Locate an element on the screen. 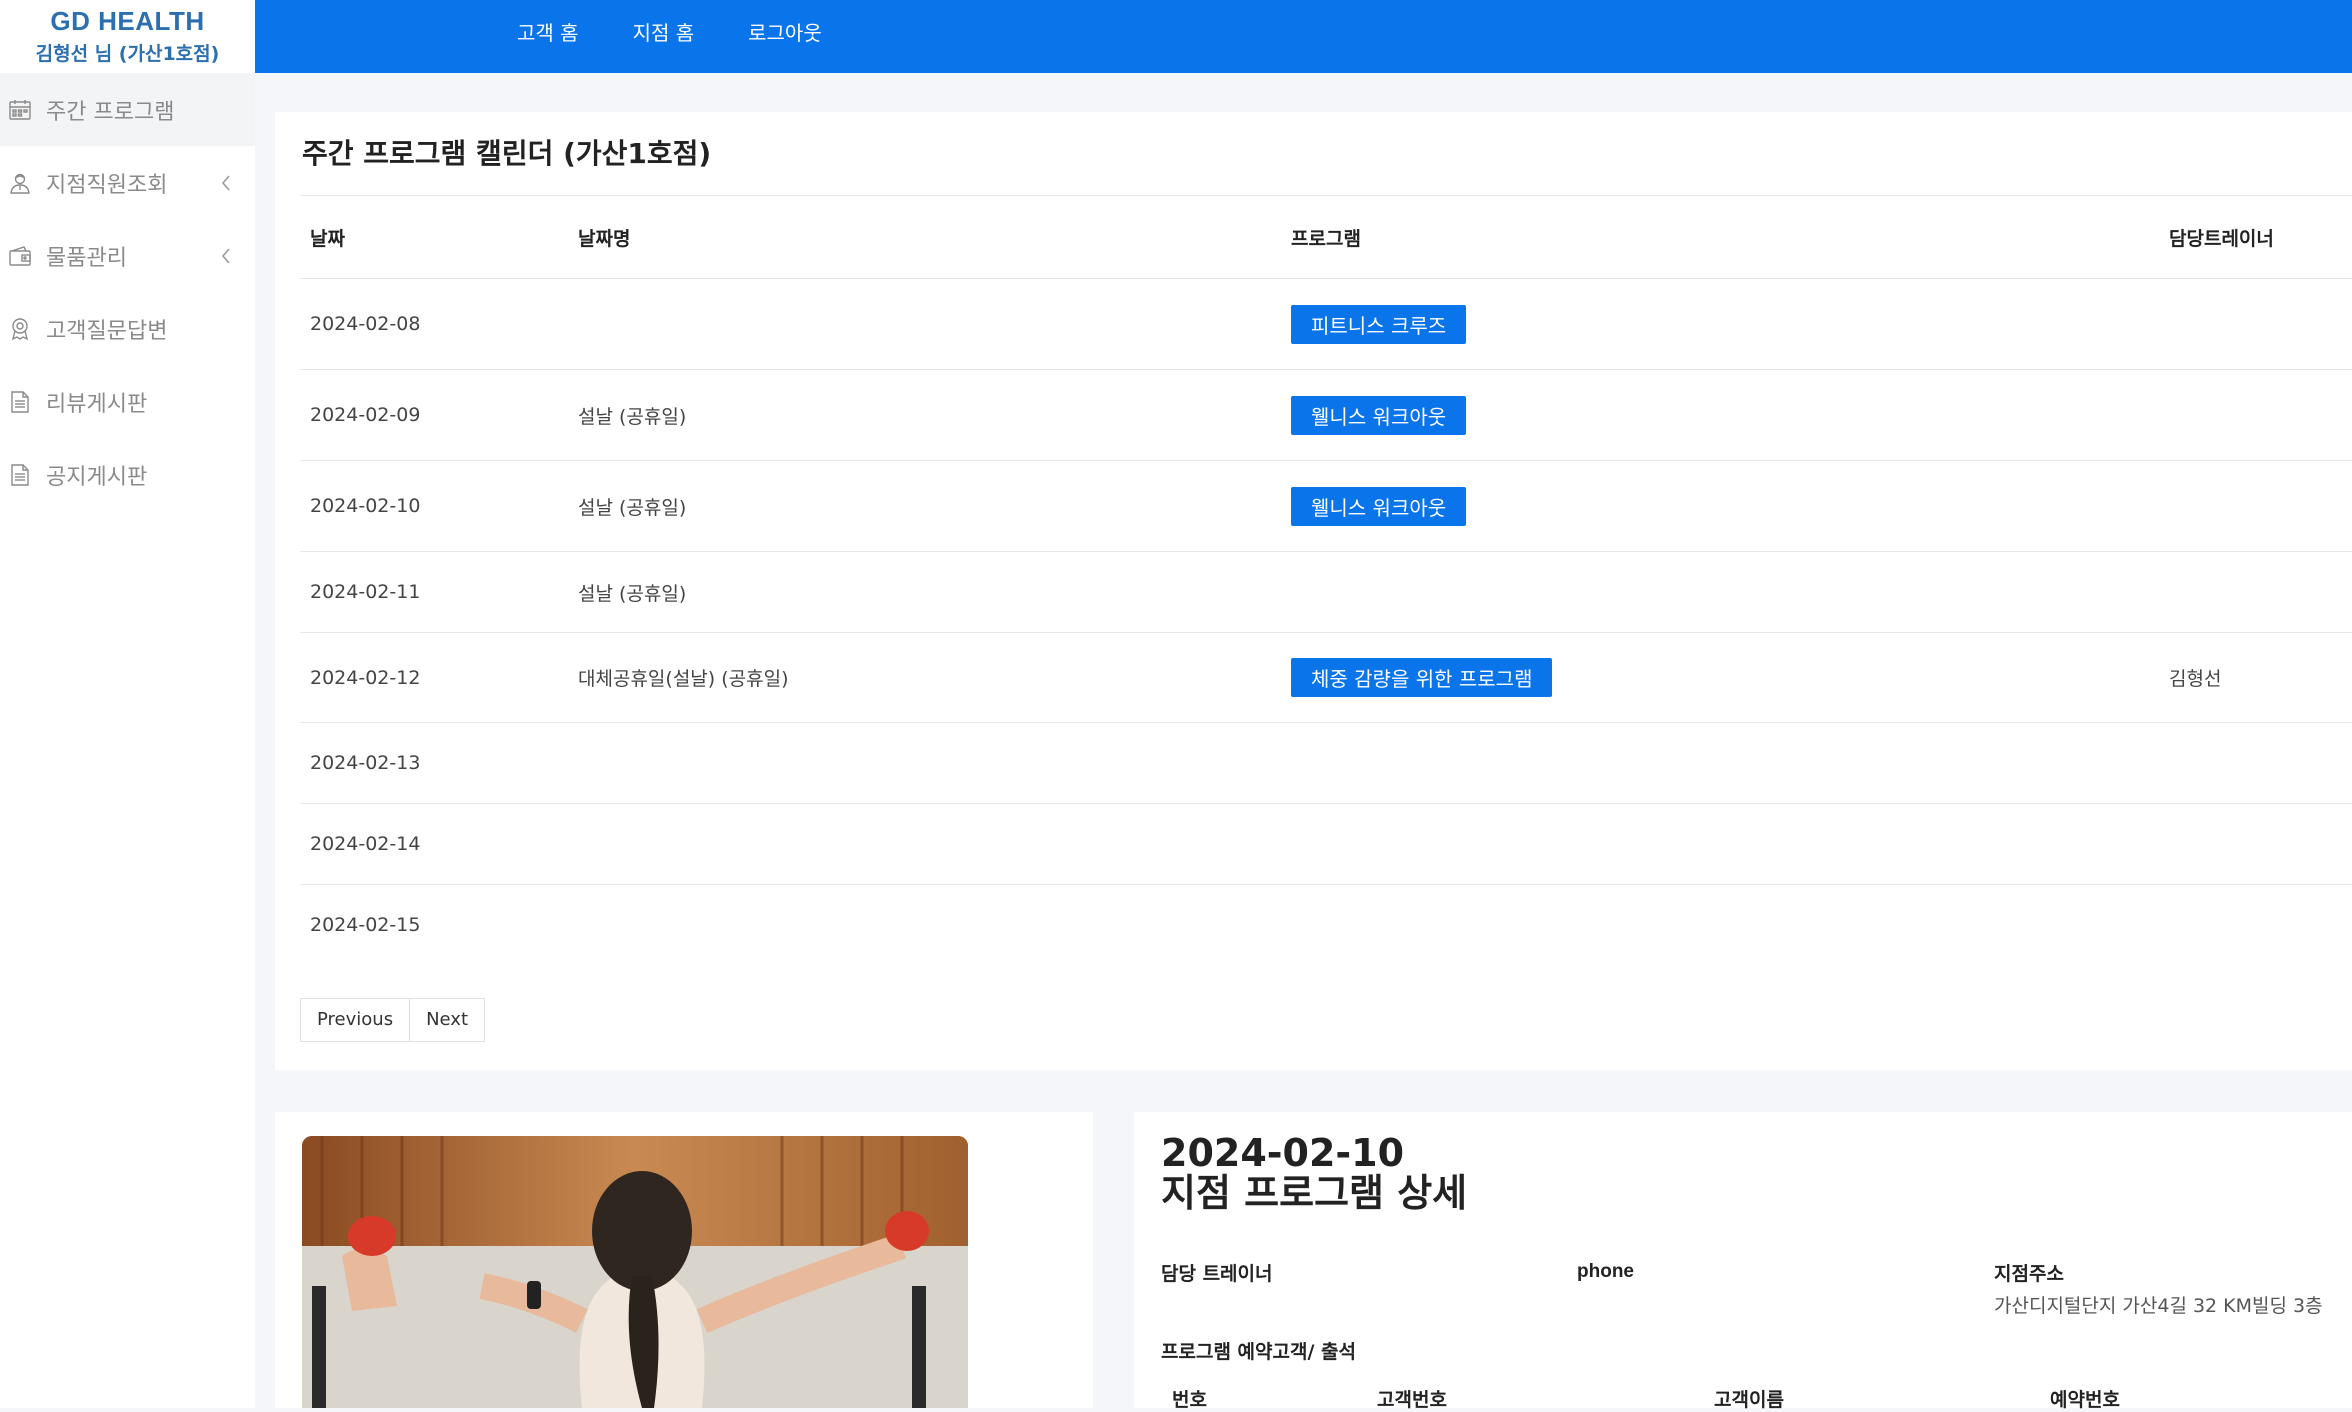 The width and height of the screenshot is (2352, 1412). column-header-date: 날짜 is located at coordinates (434, 237).